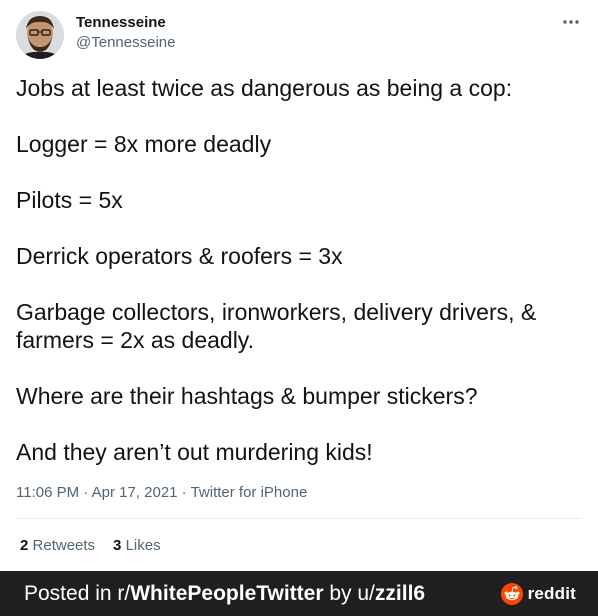  What do you see at coordinates (125, 23) in the screenshot?
I see `author-display-name: Tennesseine` at bounding box center [125, 23].